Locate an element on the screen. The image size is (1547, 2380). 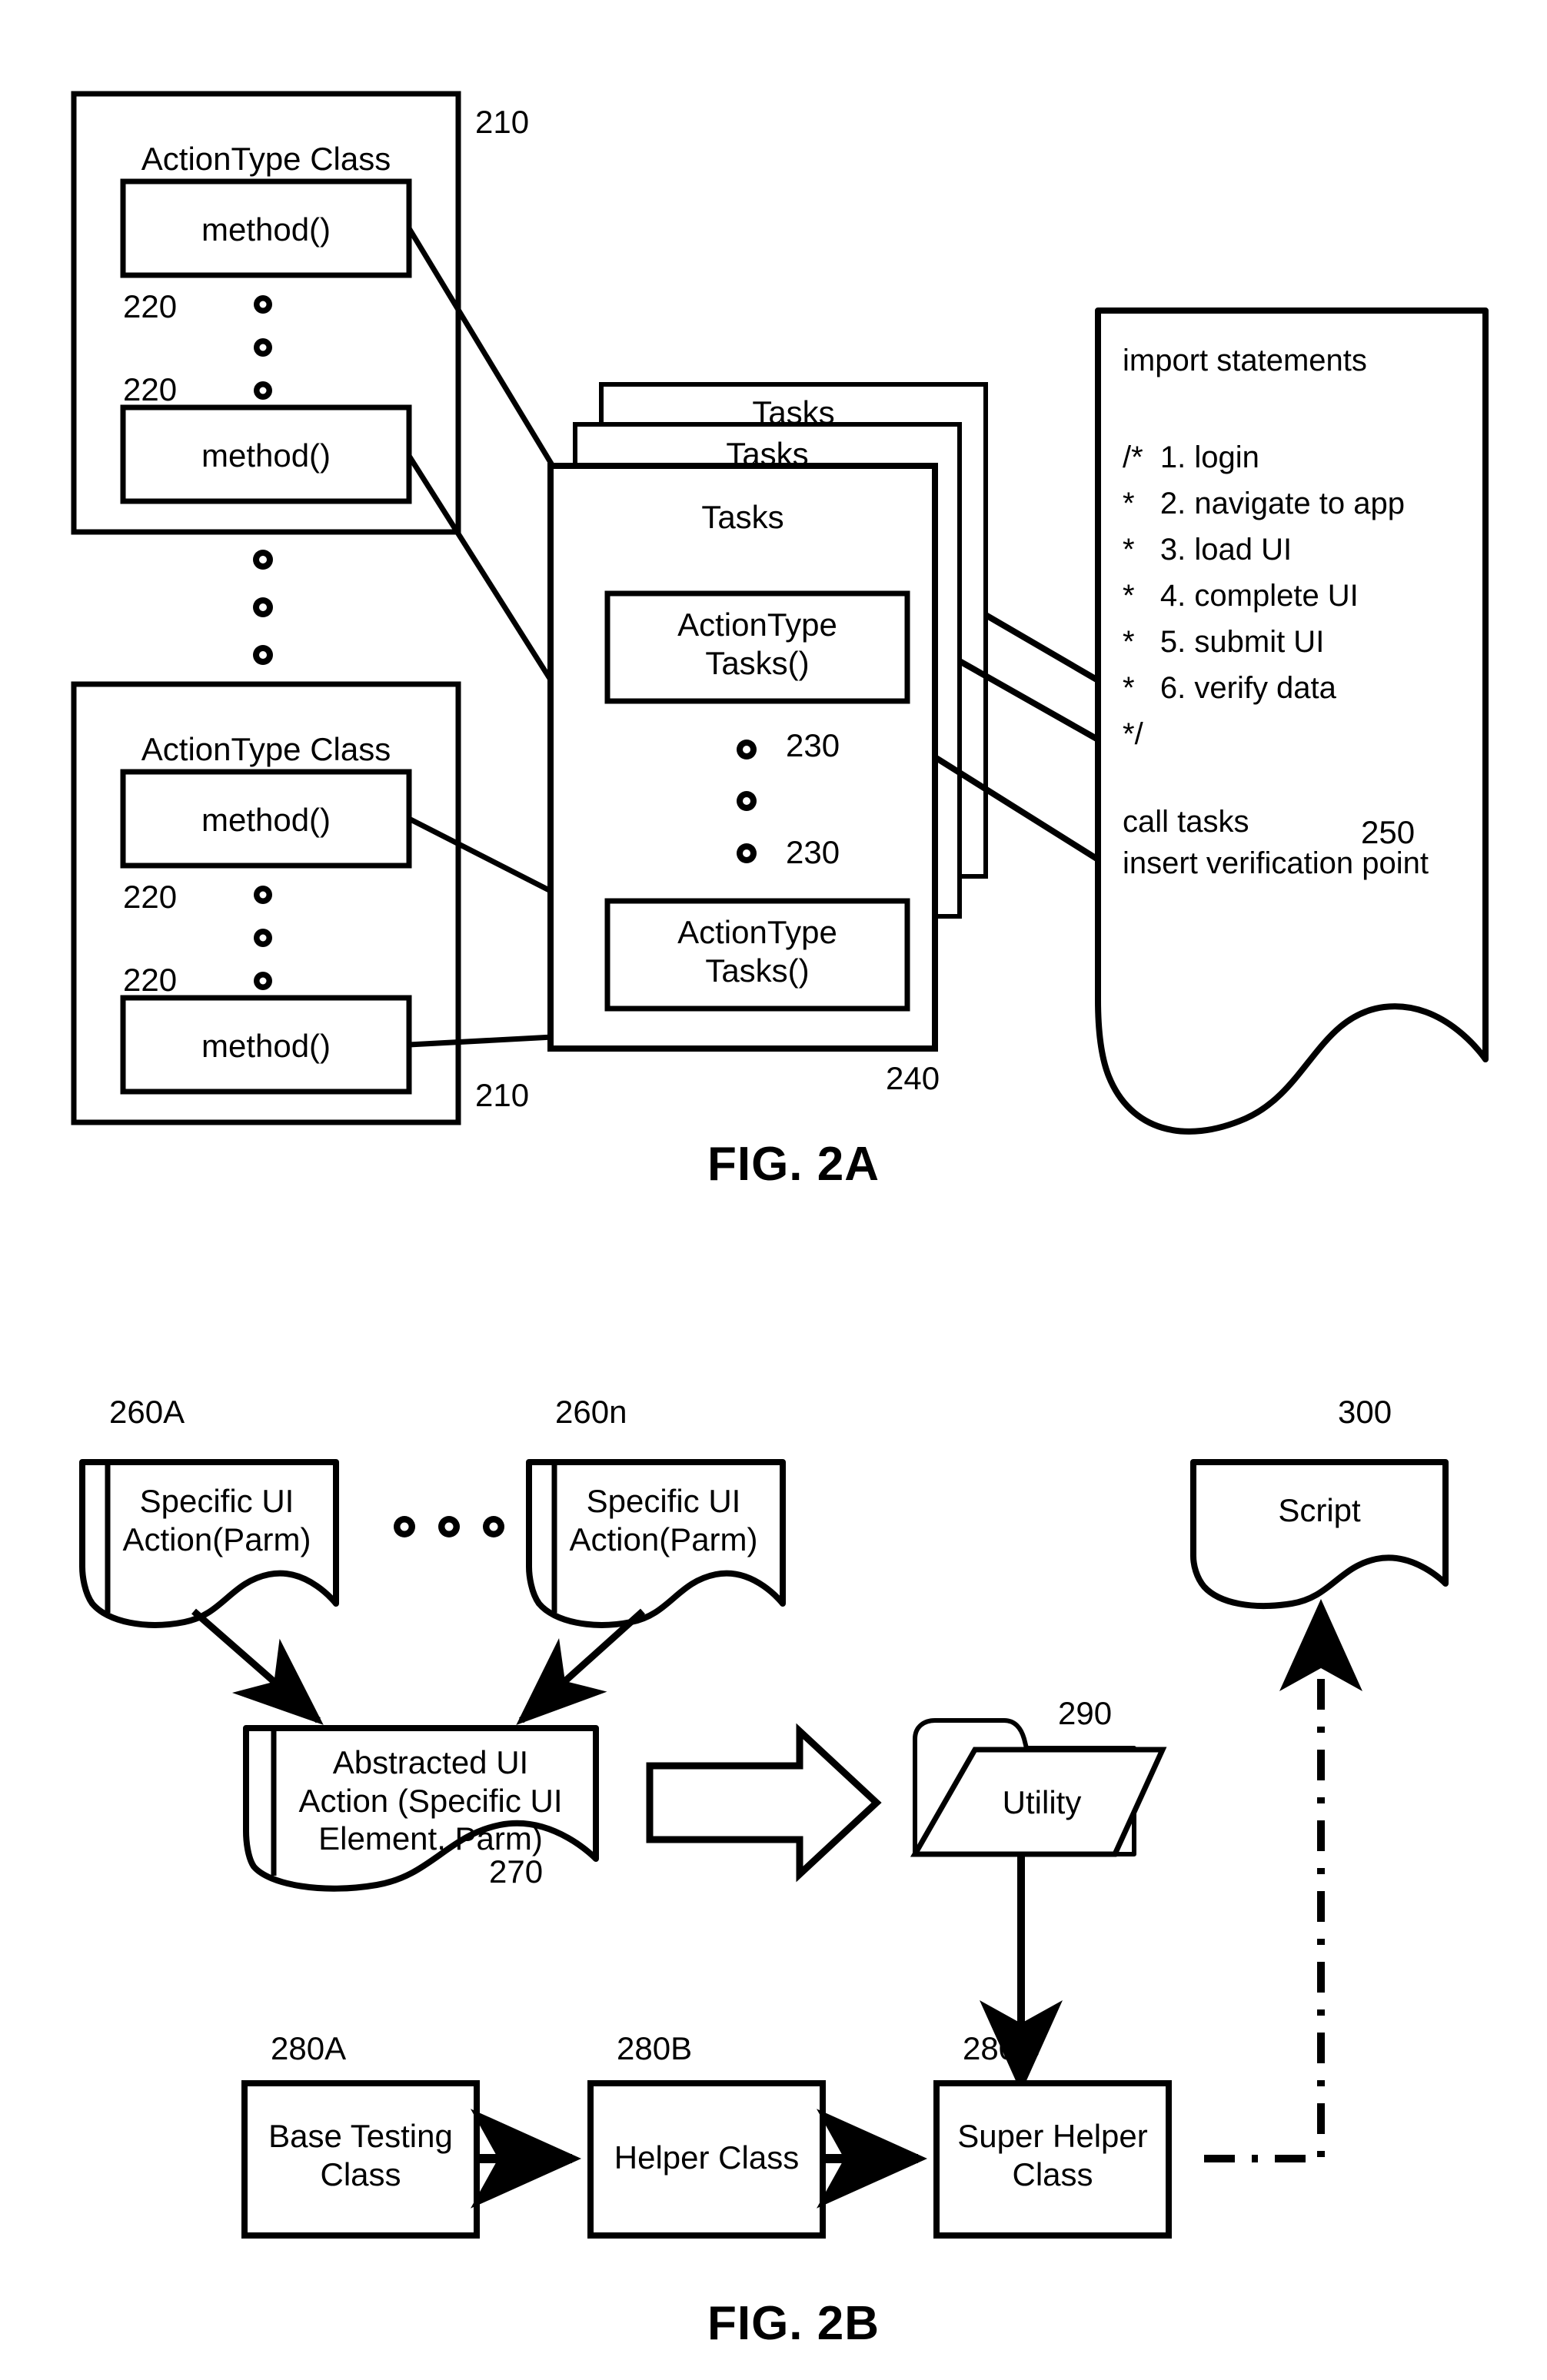
ref-280A: 280A is located at coordinates (309, 2048).